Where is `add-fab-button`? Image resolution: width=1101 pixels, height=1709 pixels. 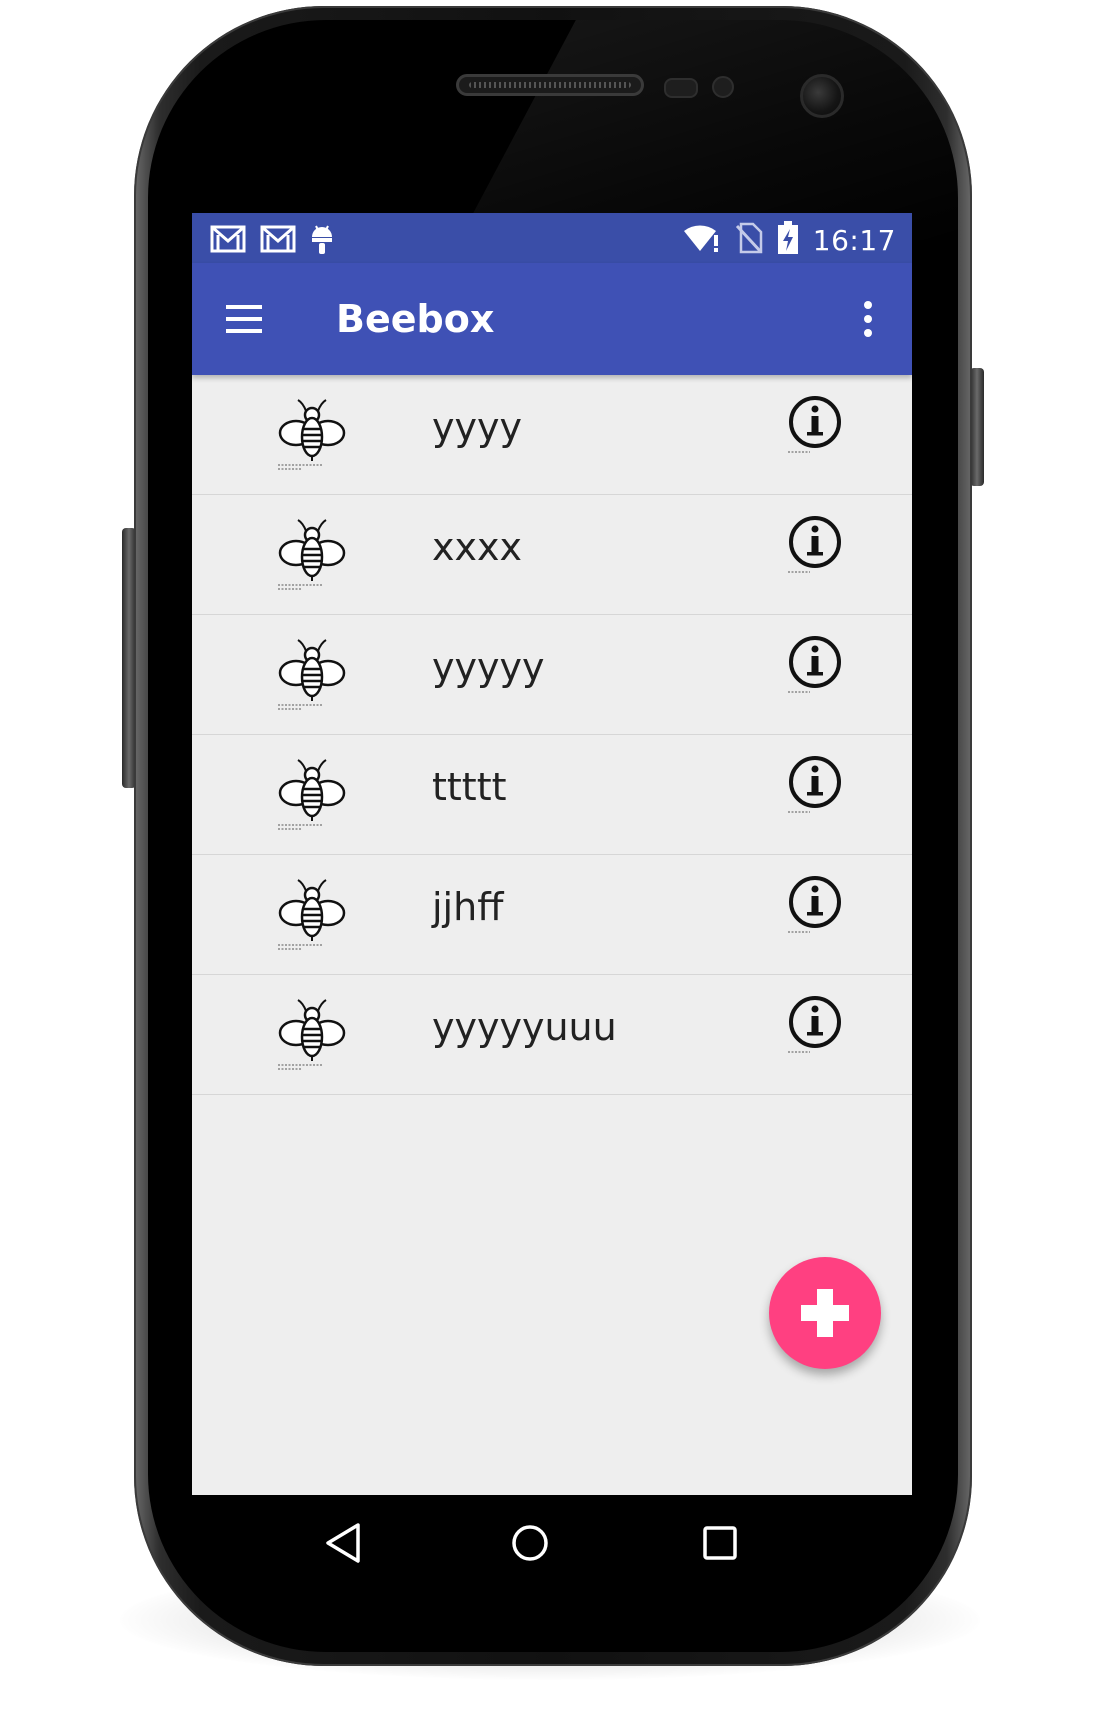 add-fab-button is located at coordinates (825, 1313).